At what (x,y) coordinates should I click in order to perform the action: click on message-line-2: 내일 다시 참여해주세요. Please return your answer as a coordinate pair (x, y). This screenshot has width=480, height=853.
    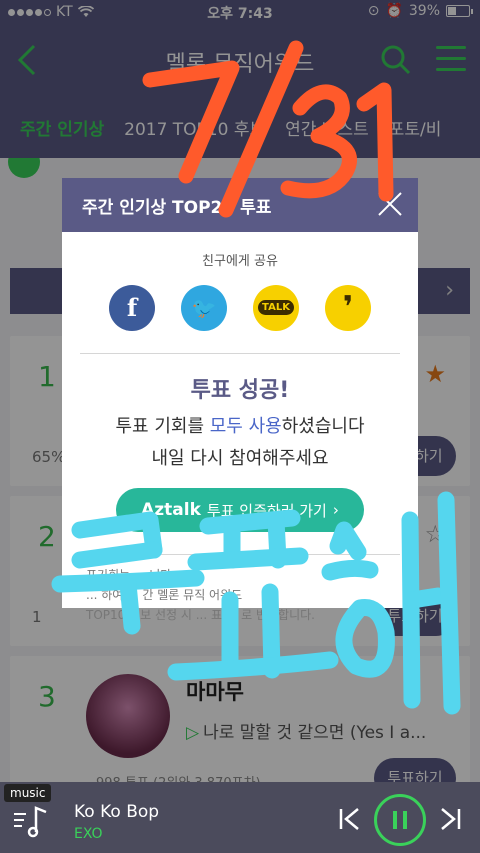
    Looking at the image, I should click on (240, 458).